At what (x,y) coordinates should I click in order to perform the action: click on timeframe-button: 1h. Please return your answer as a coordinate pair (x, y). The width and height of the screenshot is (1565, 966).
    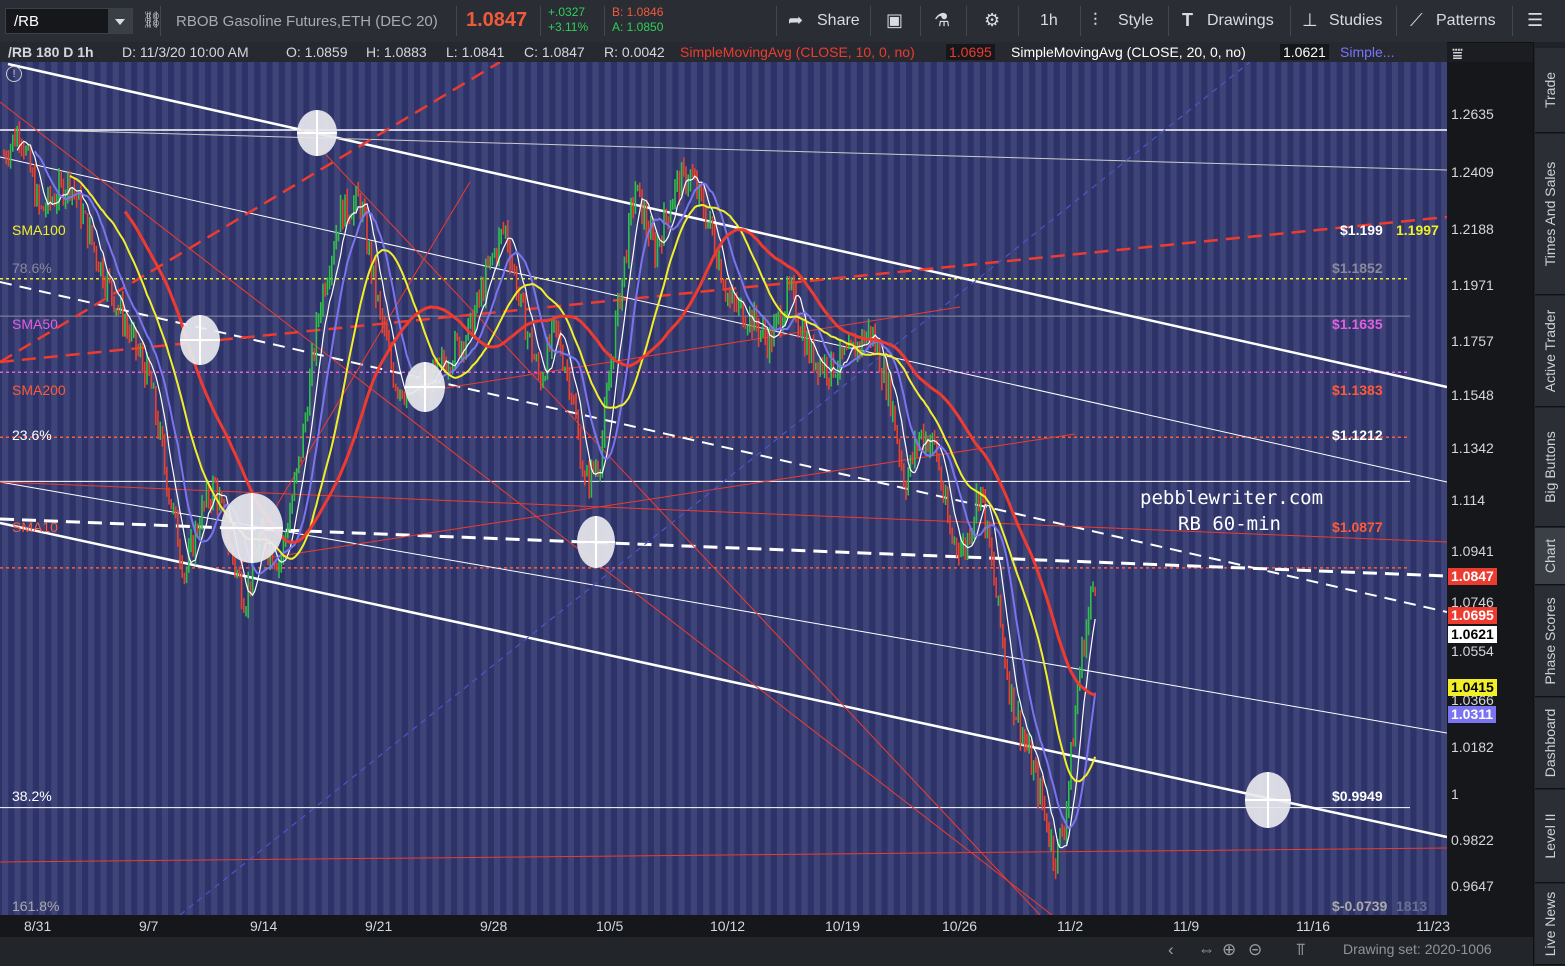
    Looking at the image, I should click on (1049, 21).